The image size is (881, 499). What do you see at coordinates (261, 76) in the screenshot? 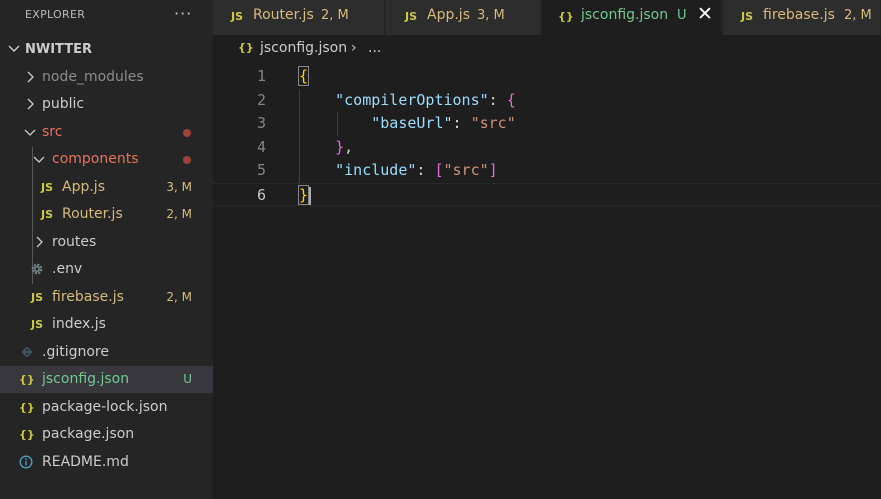
I see `line-number: 1` at bounding box center [261, 76].